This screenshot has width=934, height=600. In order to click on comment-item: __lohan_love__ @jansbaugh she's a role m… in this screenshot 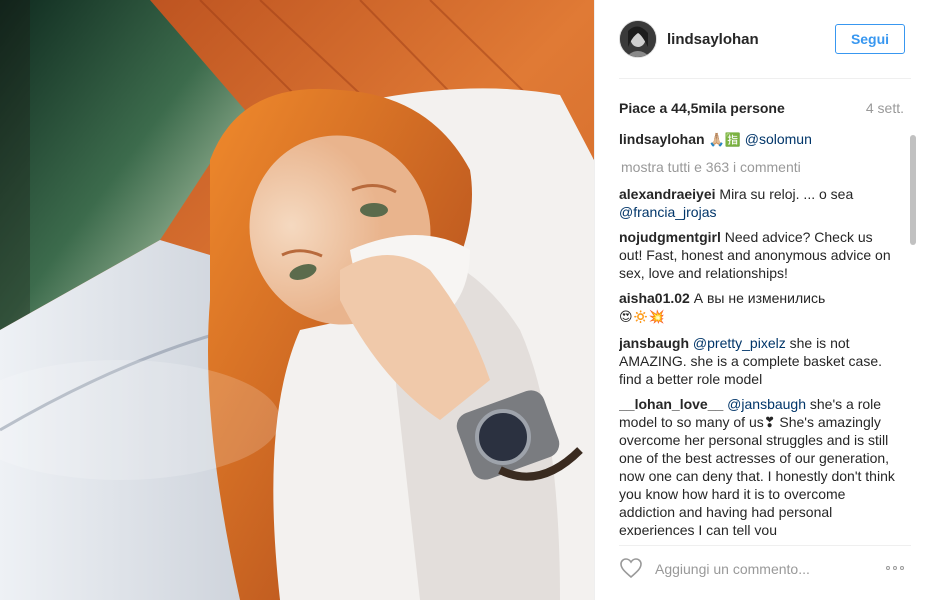, I will do `click(758, 465)`.